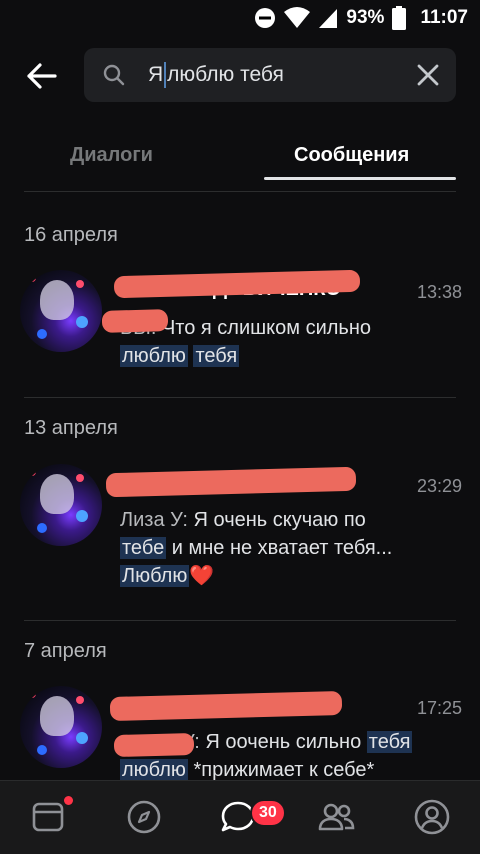  What do you see at coordinates (143, 548) in the screenshot?
I see `search-highlight: тебе` at bounding box center [143, 548].